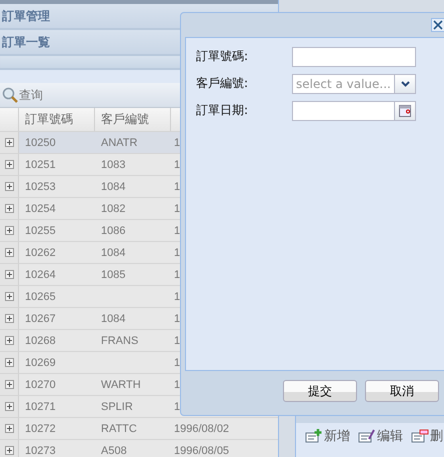 The image size is (444, 457). Describe the element at coordinates (223, 110) in the screenshot. I see `field-label: 訂單日期:` at that location.